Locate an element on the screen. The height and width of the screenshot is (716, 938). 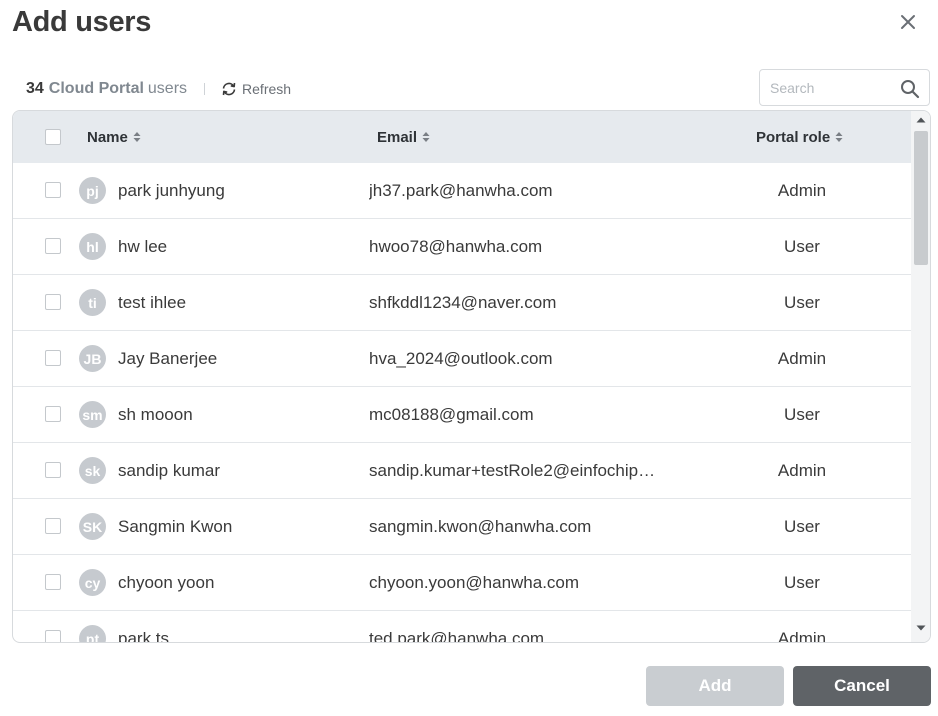
cancel-button: Cancel is located at coordinates (862, 686).